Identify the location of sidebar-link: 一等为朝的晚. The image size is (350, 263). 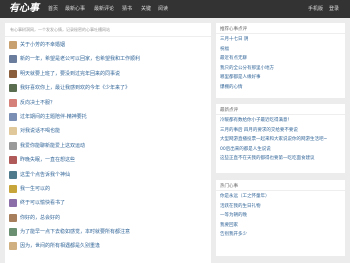
(245, 217).